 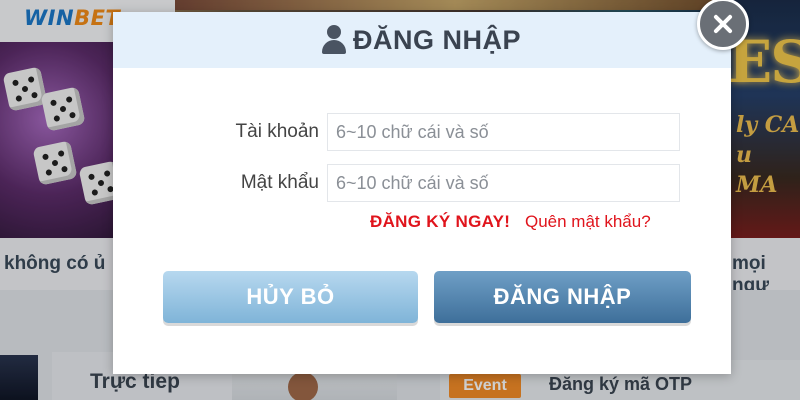 I want to click on auth-links: ĐĂNG KÝ NGAY! Quên mật khẩu?, so click(x=510, y=222).